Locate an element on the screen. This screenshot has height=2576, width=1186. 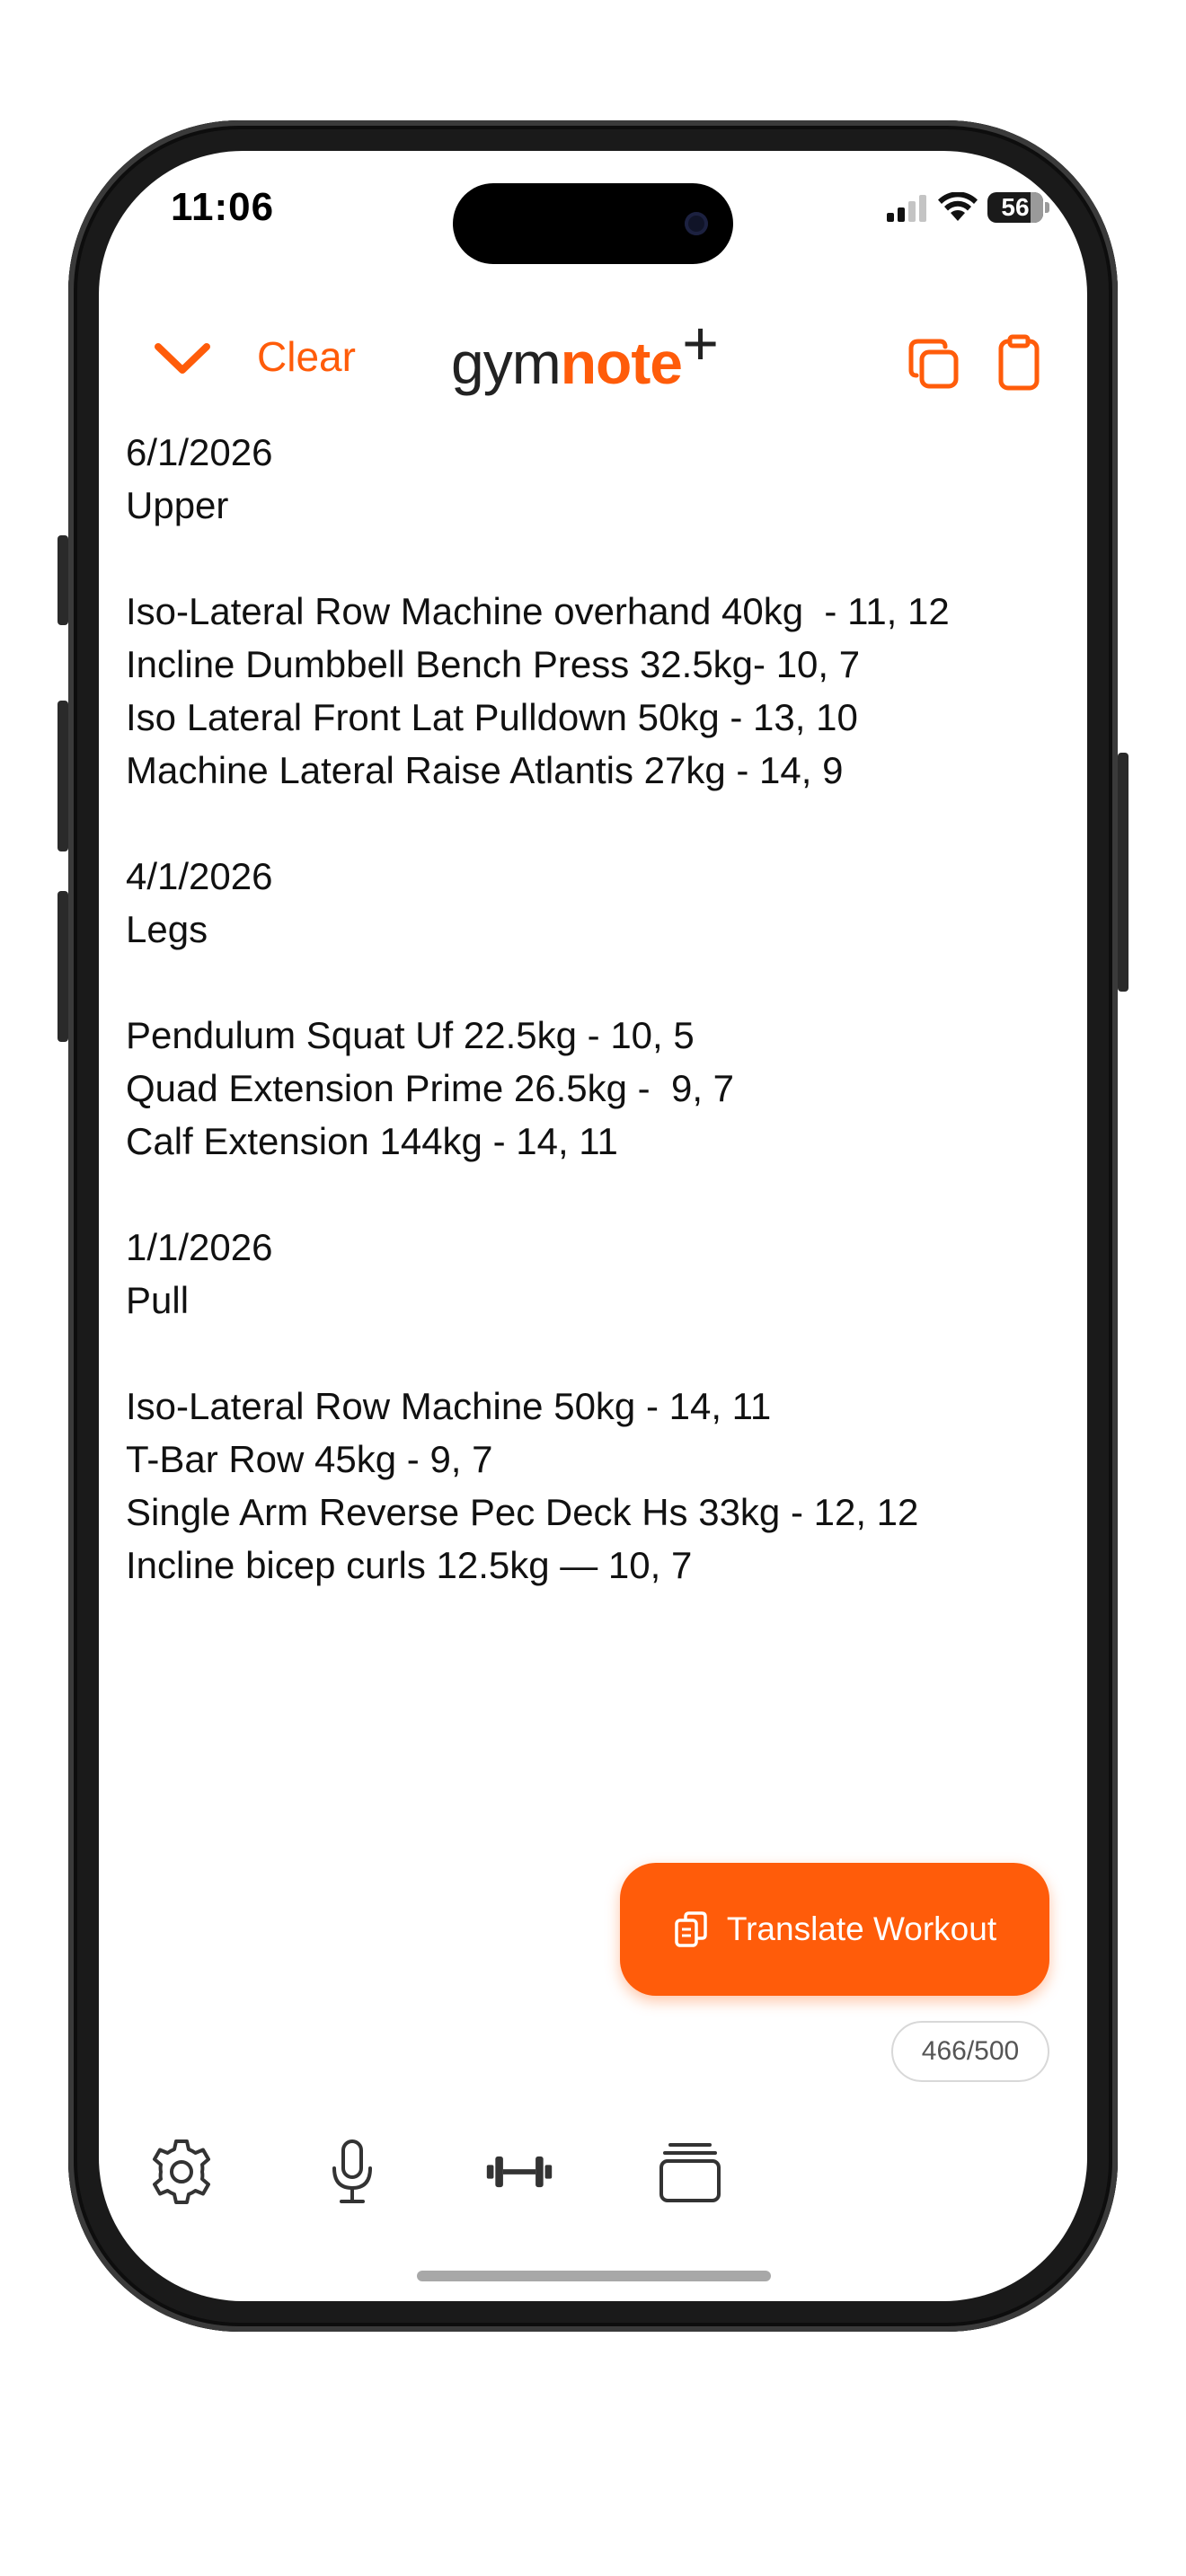
voice-input-button is located at coordinates (352, 2172).